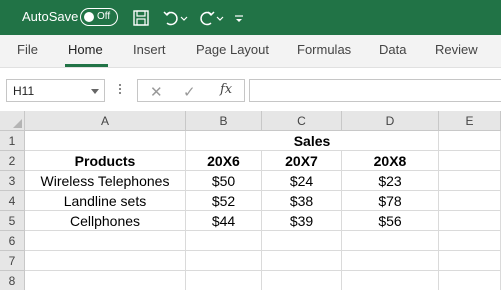 The height and width of the screenshot is (290, 501). I want to click on cell-a8, so click(105, 280).